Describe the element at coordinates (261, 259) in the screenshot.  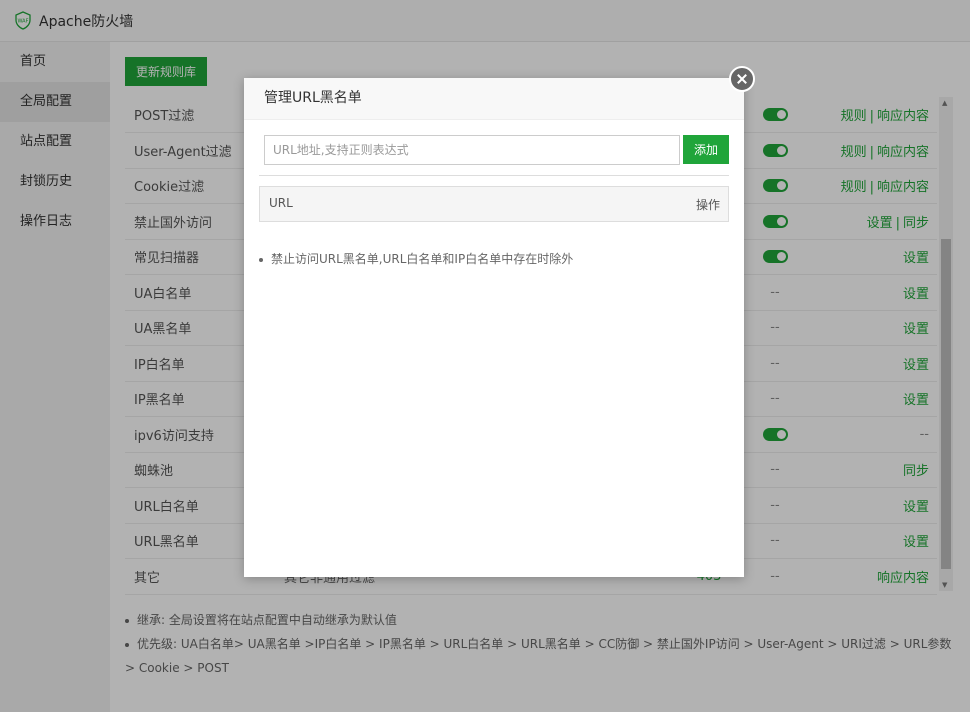
I see `bullet-icon` at that location.